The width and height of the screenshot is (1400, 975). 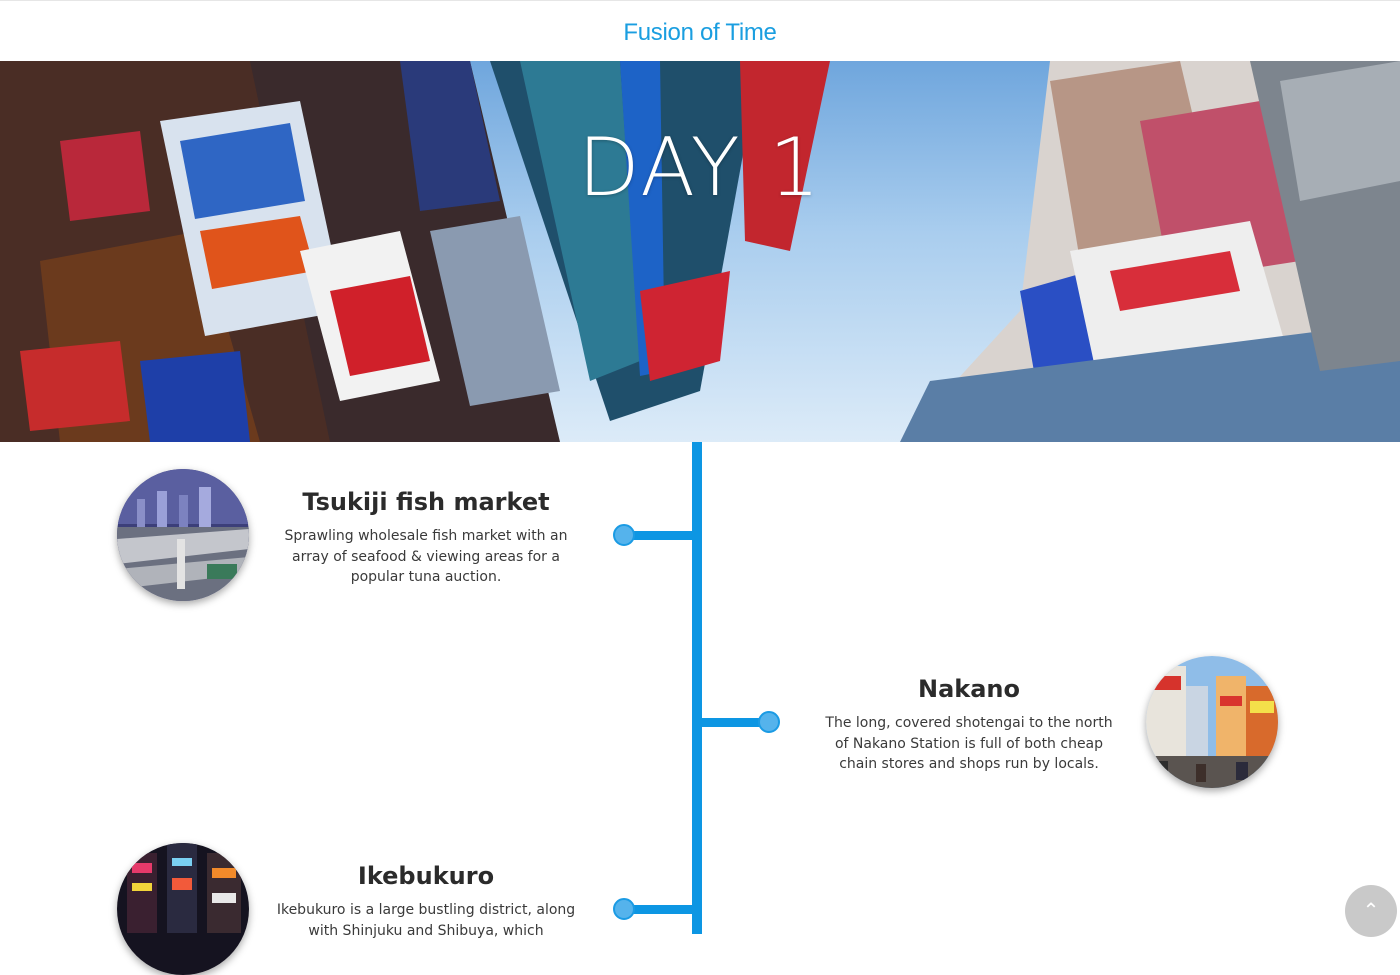 I want to click on chevron-up-icon: ⌃, so click(x=1371, y=910).